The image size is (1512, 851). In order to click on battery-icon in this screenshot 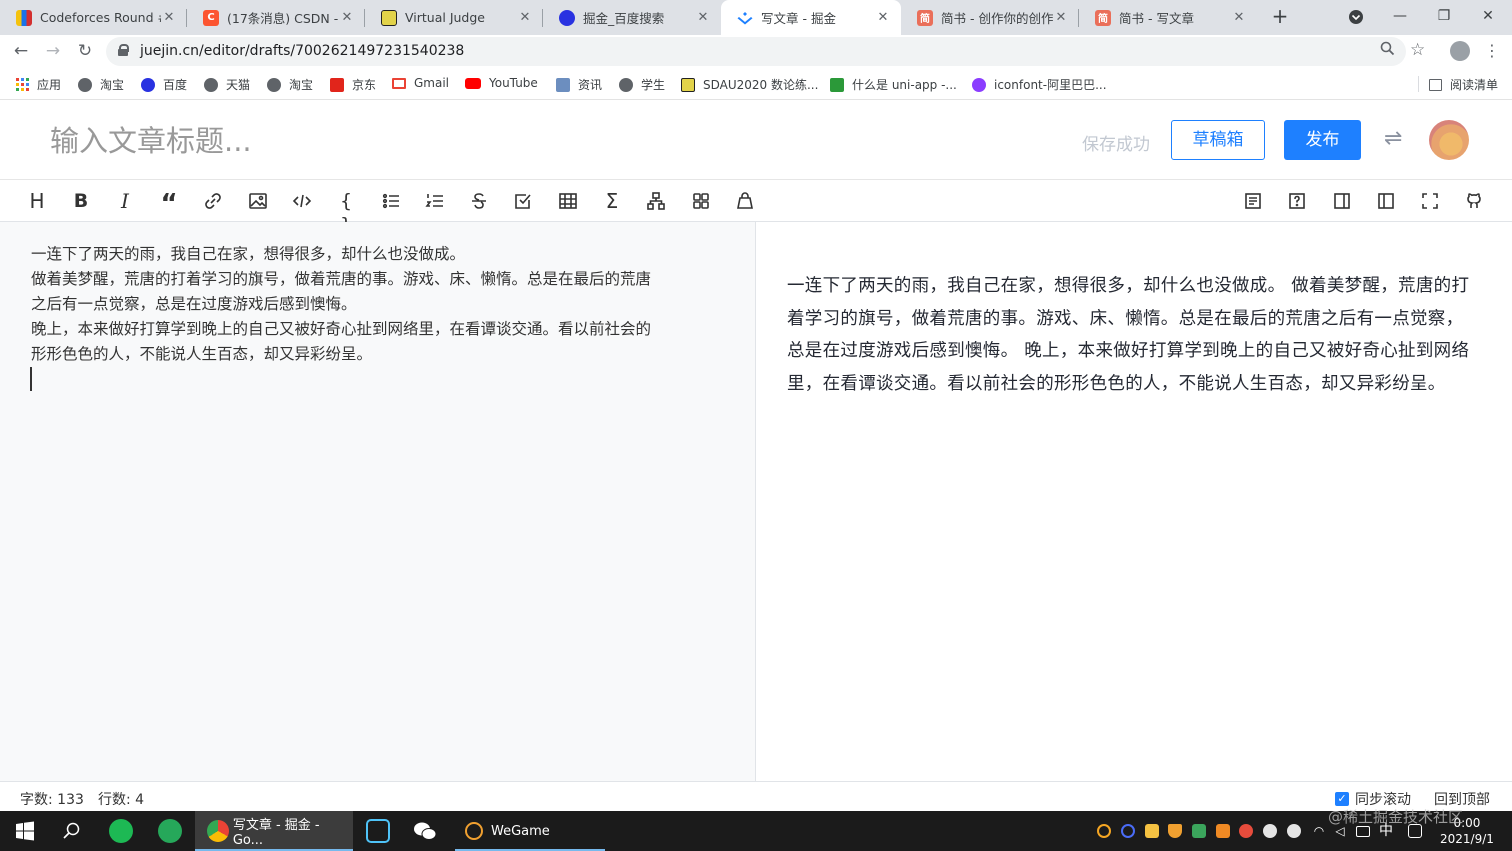, I will do `click(1363, 831)`.